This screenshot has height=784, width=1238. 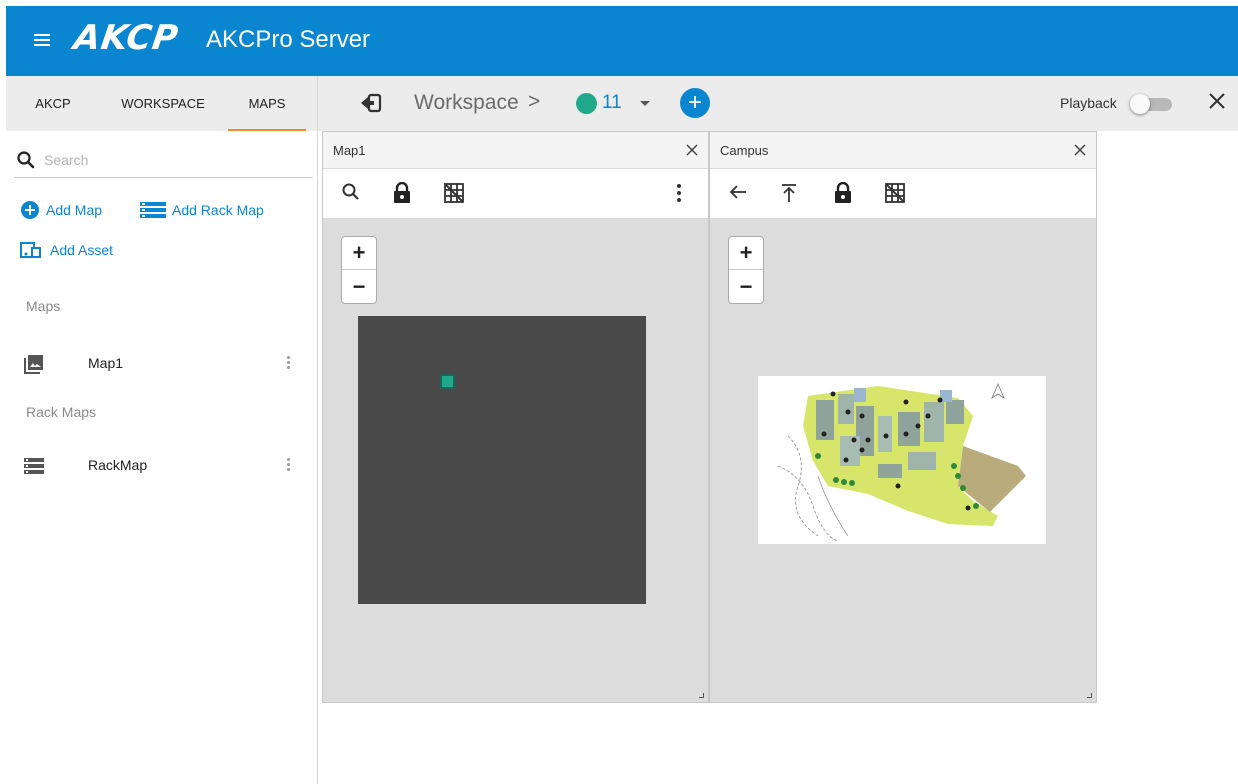 I want to click on playback-toggle, so click(x=1152, y=104).